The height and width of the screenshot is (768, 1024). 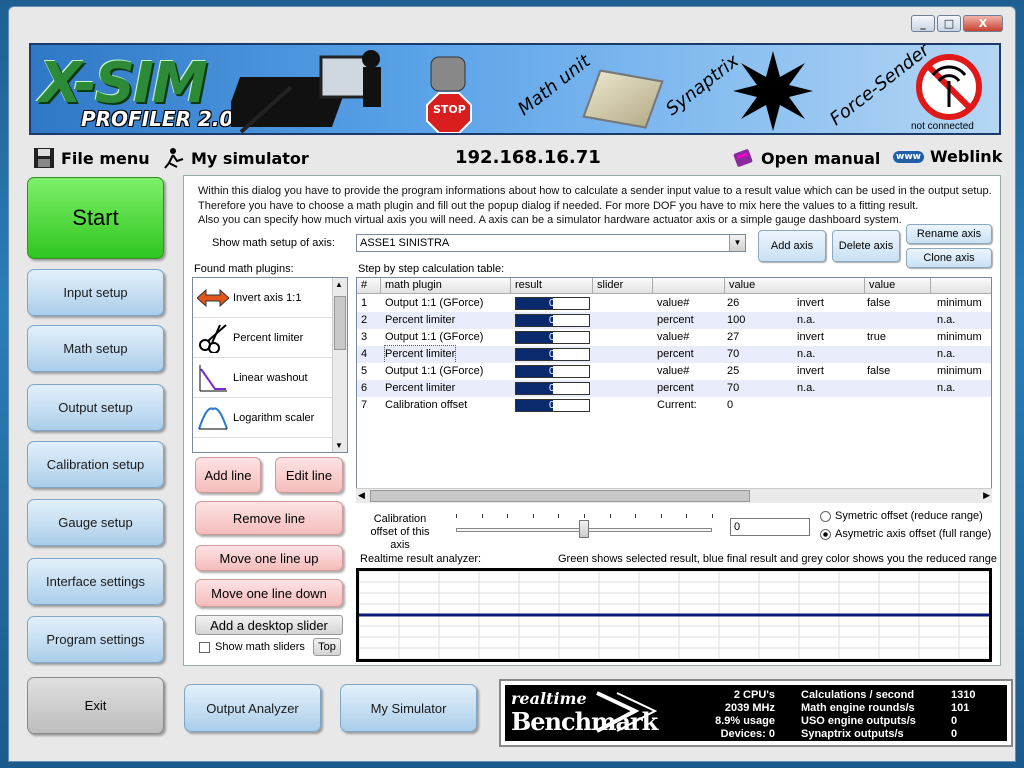 I want to click on plugin-item: Linear washout, so click(x=263, y=378).